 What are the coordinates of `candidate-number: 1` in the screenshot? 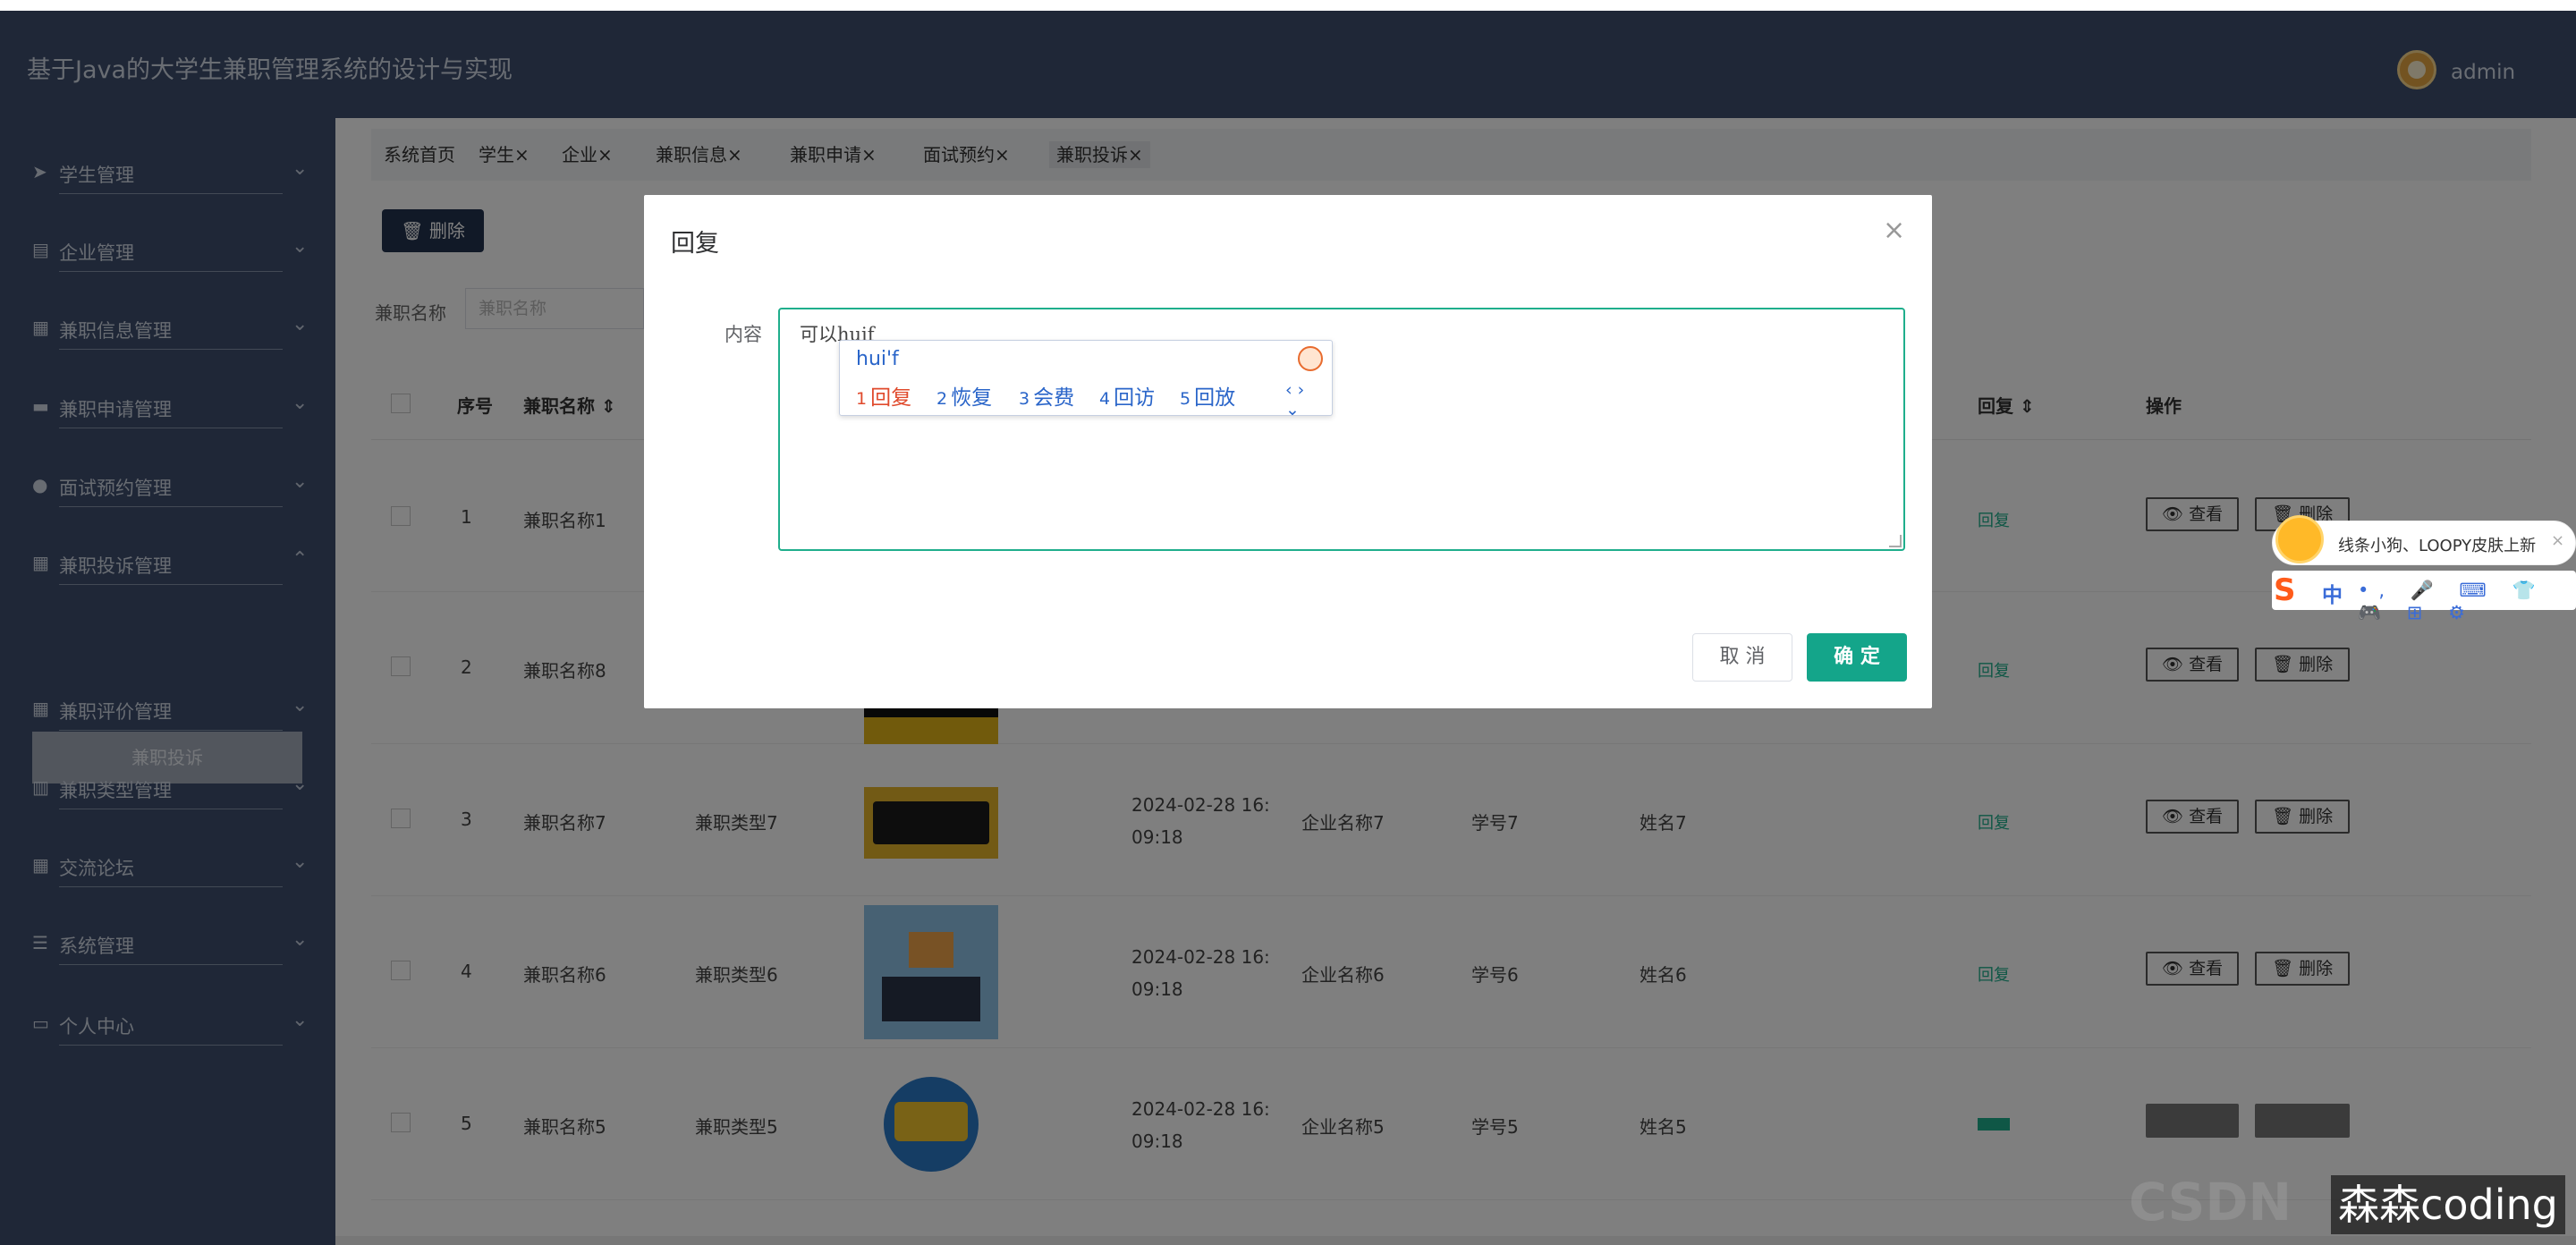 It's located at (862, 399).